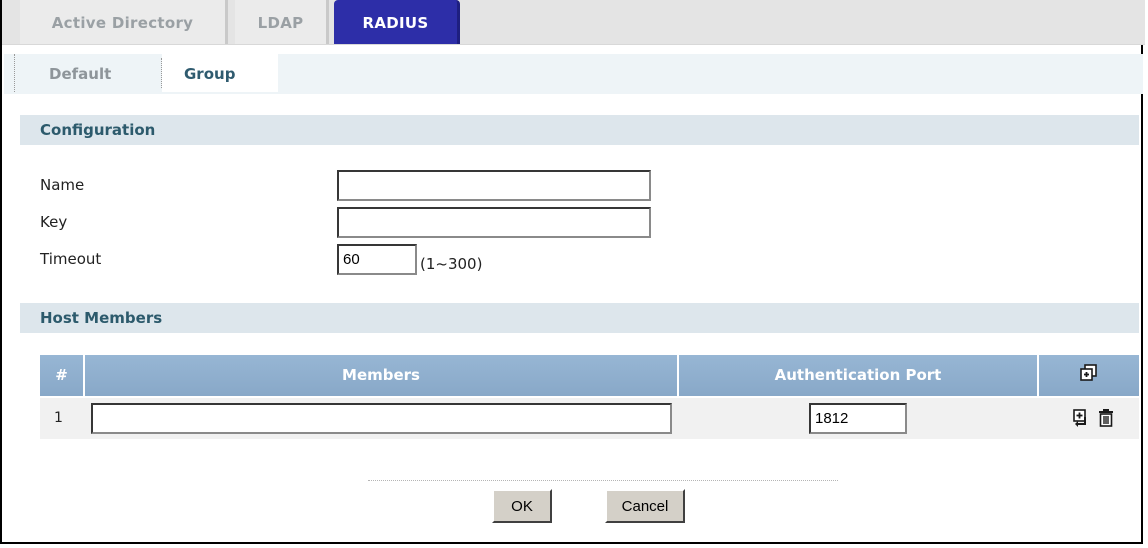 This screenshot has width=1148, height=548. What do you see at coordinates (1106, 418) in the screenshot?
I see `trash-icon` at bounding box center [1106, 418].